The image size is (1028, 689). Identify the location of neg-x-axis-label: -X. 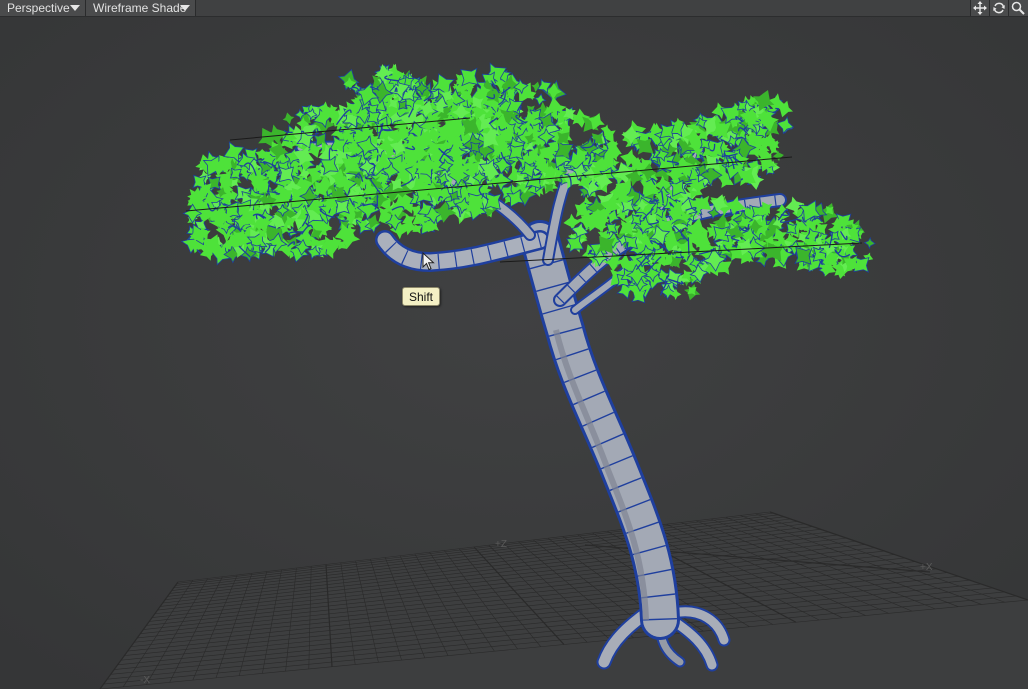
(145, 680).